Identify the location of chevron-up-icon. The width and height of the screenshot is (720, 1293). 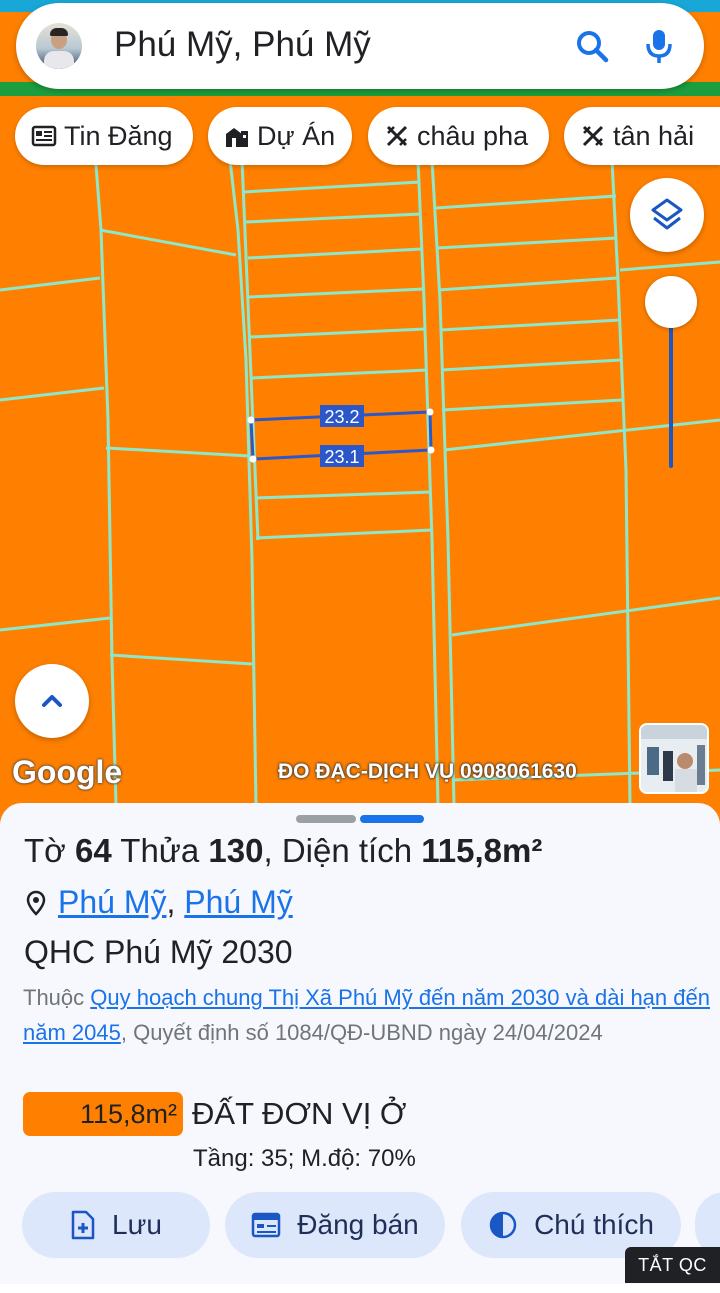
(52, 701).